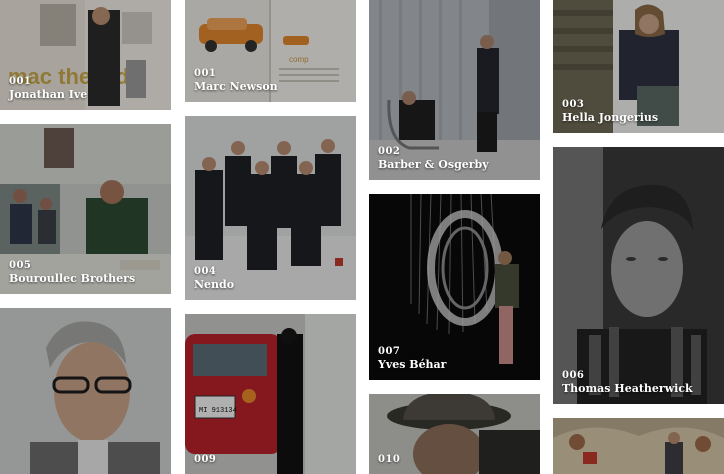  I want to click on tile-number: 007, so click(389, 351).